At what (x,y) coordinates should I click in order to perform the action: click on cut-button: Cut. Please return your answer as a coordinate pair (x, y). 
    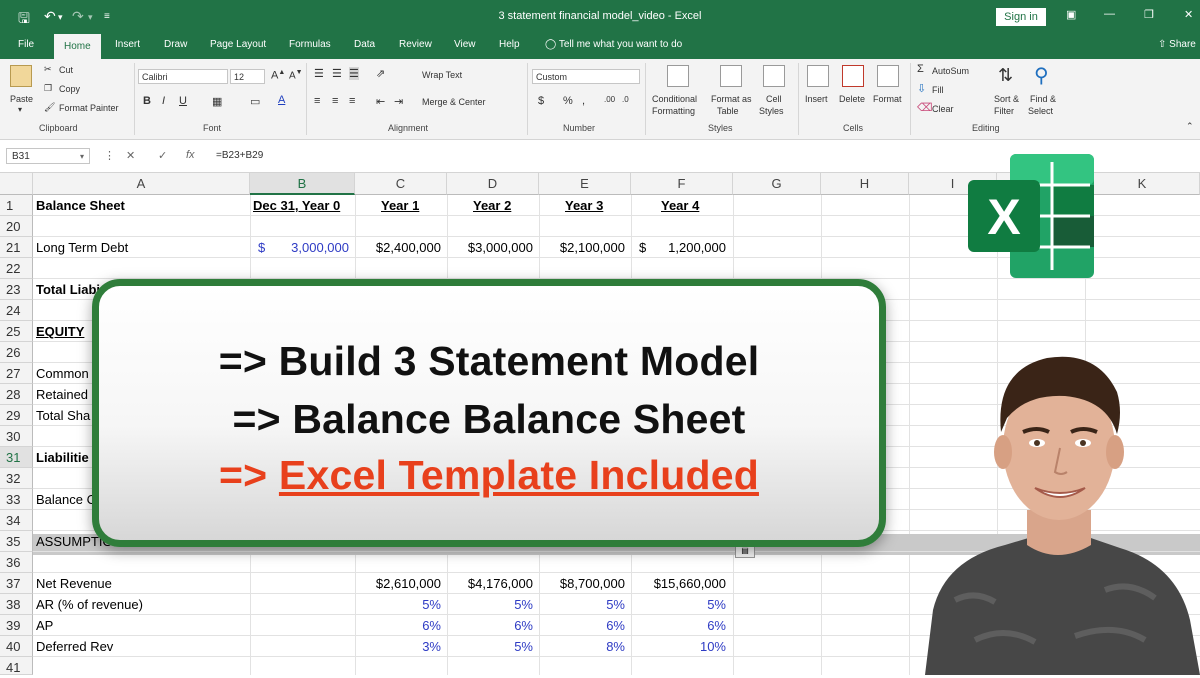
    Looking at the image, I should click on (66, 70).